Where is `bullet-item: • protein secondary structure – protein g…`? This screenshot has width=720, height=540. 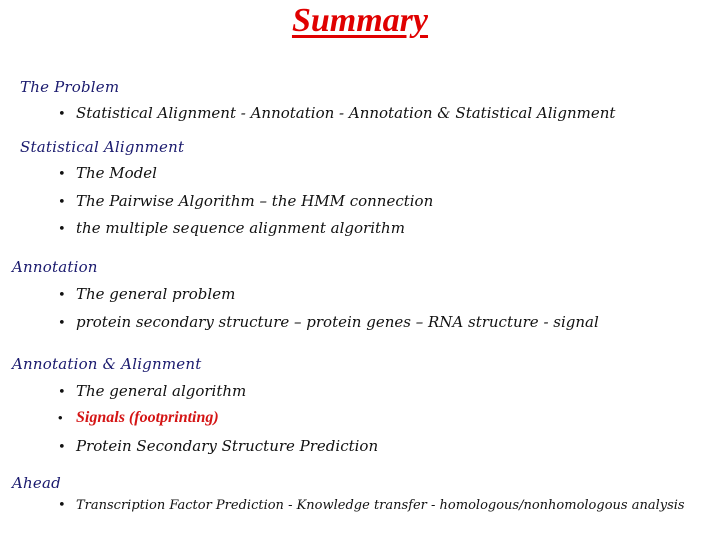 bullet-item: • protein secondary structure – protein g… is located at coordinates (328, 322).